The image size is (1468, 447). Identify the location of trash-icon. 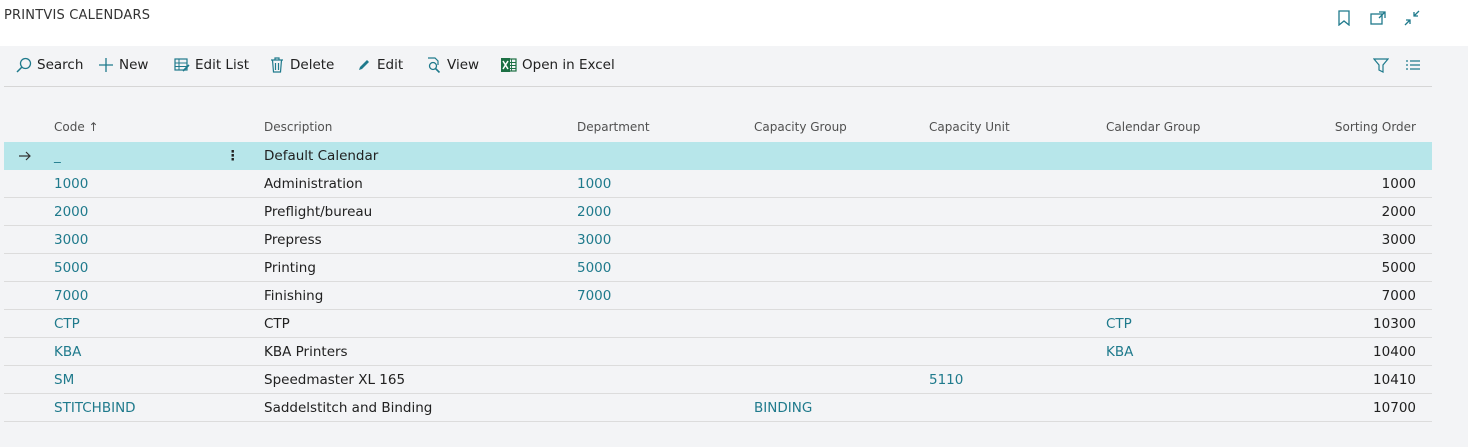
(277, 65).